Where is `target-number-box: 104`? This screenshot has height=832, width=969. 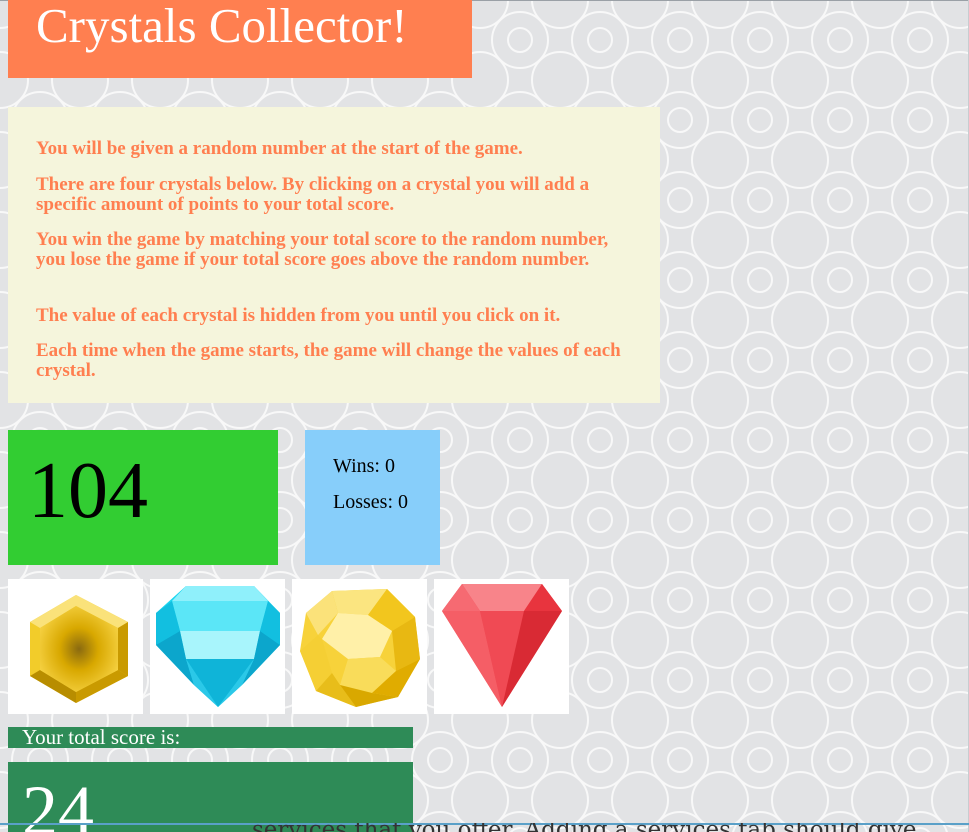
target-number-box: 104 is located at coordinates (143, 497).